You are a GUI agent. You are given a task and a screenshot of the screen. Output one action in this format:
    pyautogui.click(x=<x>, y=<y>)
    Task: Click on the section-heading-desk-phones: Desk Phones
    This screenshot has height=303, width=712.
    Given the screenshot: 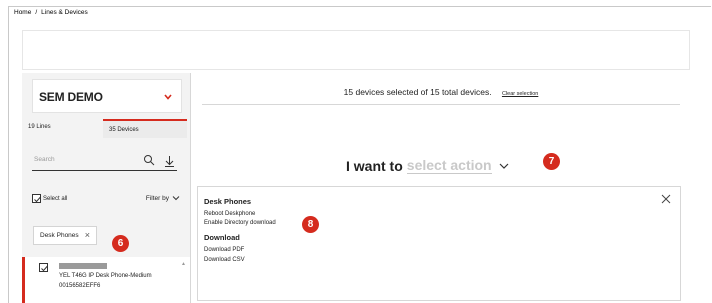 What is the action you would take?
    pyautogui.click(x=228, y=201)
    